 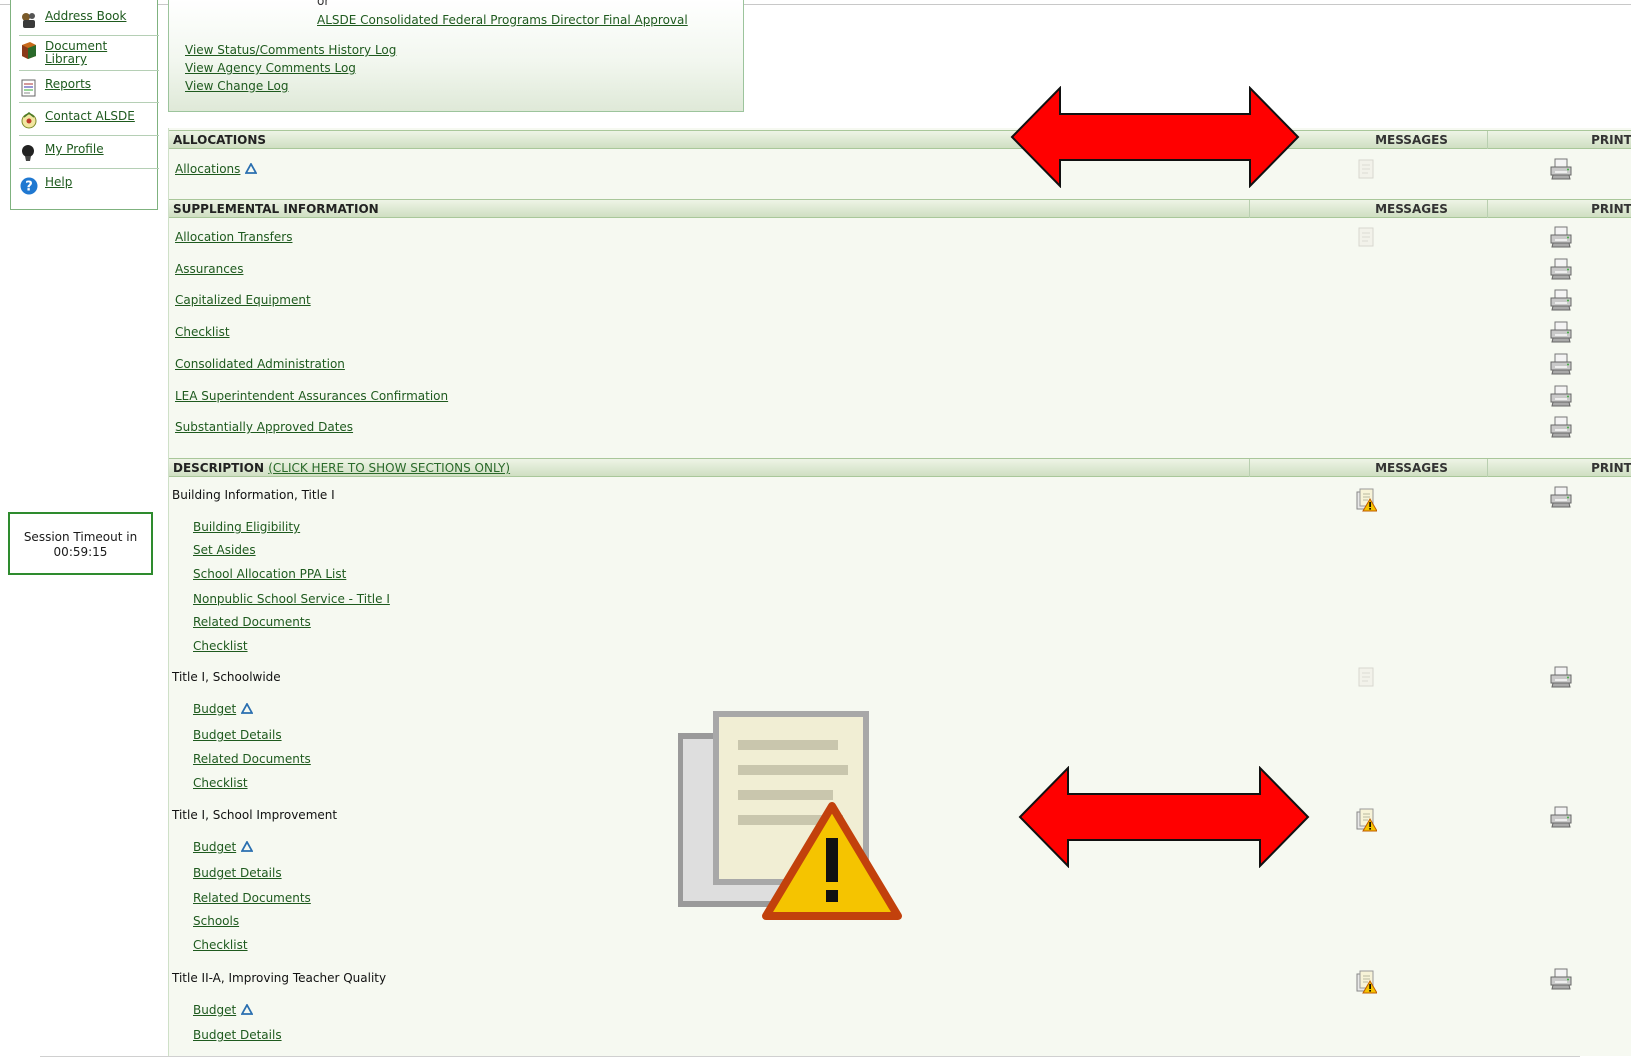 I want to click on nav-my-profile: My Profile, so click(x=84, y=153).